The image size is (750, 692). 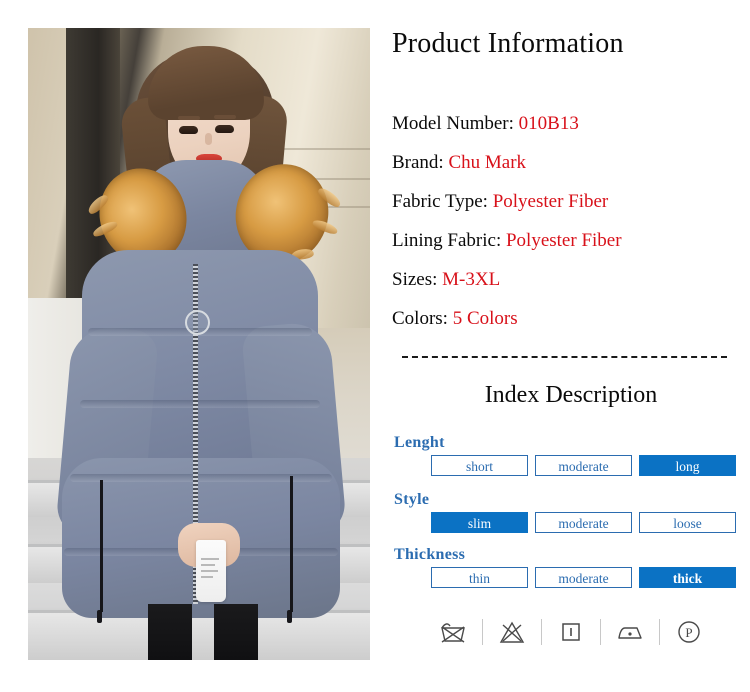 I want to click on do-not-wash-icon, so click(x=453, y=632).